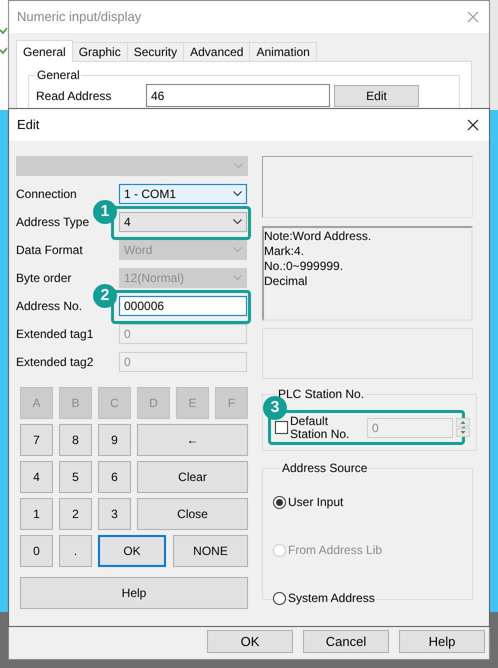 The height and width of the screenshot is (668, 498). What do you see at coordinates (210, 551) in the screenshot?
I see `keypad-key: NONE` at bounding box center [210, 551].